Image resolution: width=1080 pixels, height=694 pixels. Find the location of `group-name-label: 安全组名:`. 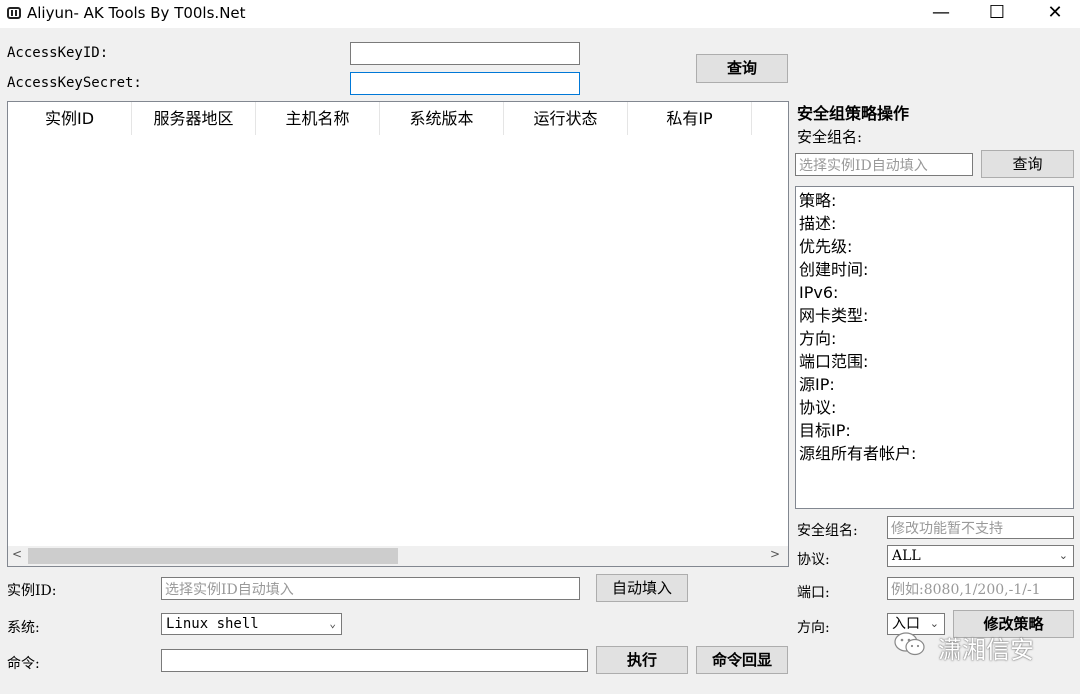

group-name-label: 安全组名: is located at coordinates (830, 137).